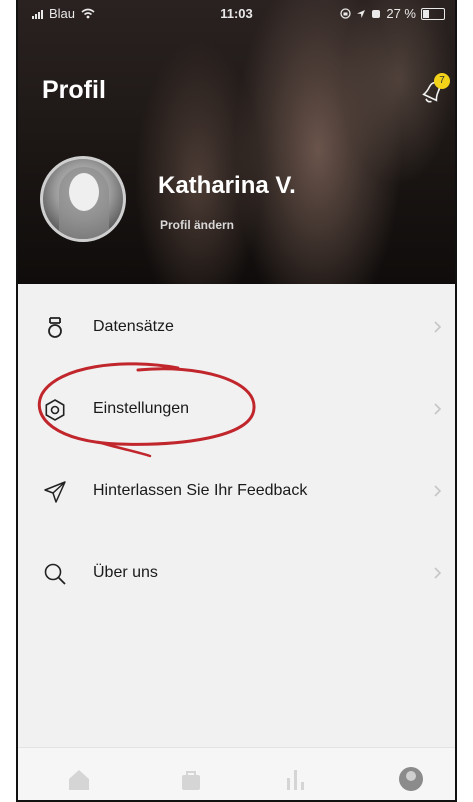  What do you see at coordinates (79, 779) in the screenshot?
I see `home-icon` at bounding box center [79, 779].